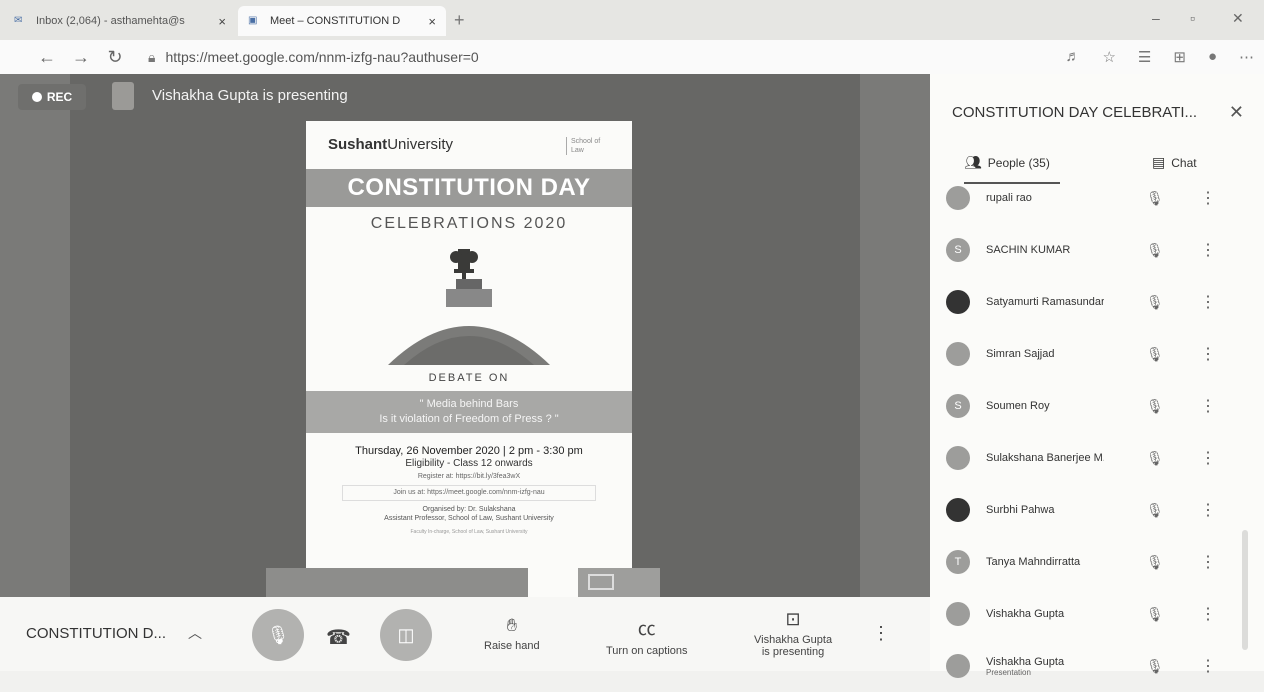 The width and height of the screenshot is (1264, 692). What do you see at coordinates (1238, 18) in the screenshot?
I see `window-close-icon: ✕` at bounding box center [1238, 18].